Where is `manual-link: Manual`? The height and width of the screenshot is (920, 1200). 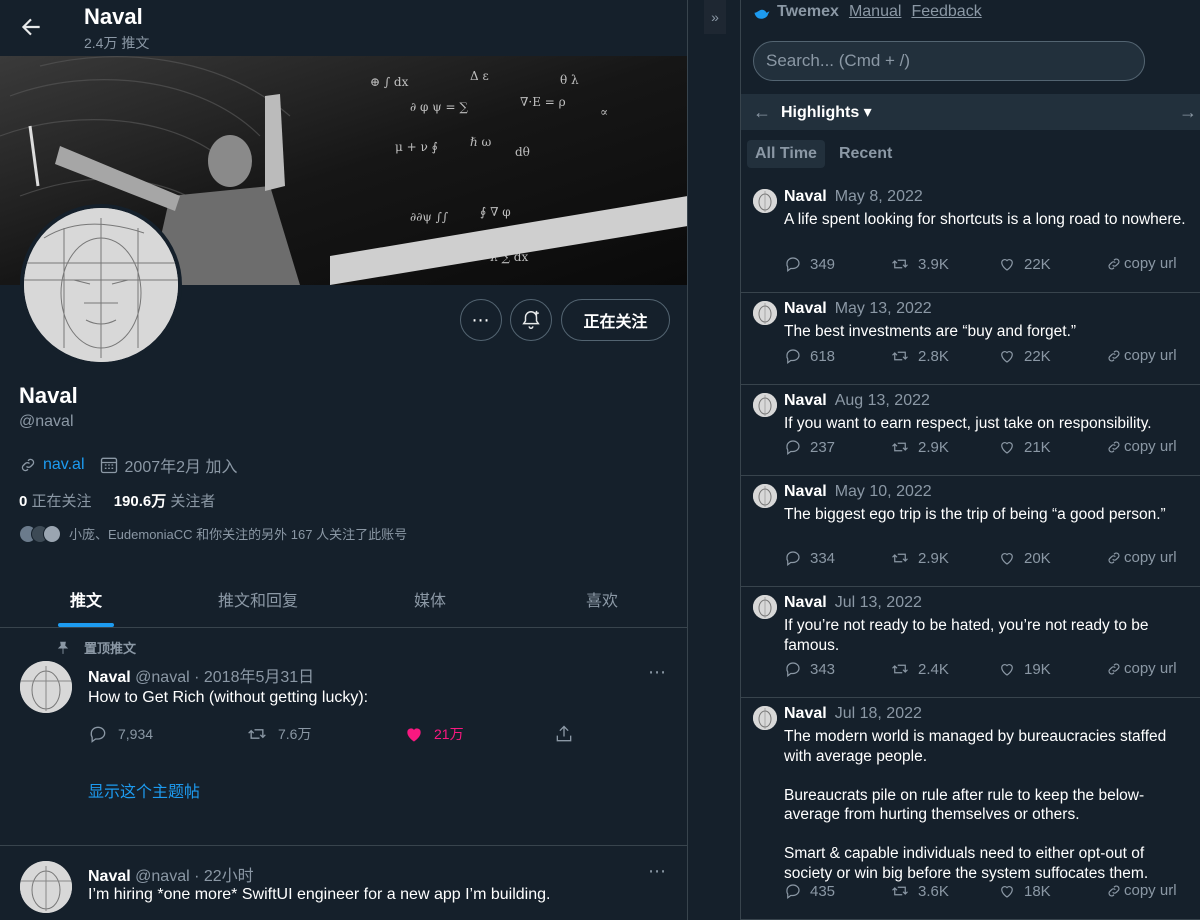
manual-link: Manual is located at coordinates (875, 12).